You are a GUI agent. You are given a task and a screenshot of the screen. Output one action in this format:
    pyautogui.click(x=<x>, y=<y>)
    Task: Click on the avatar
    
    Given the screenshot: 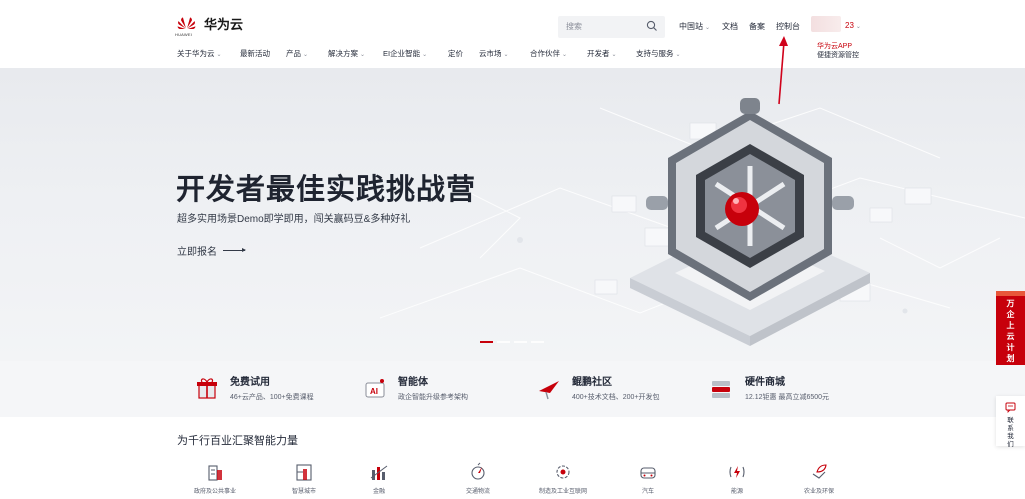 What is the action you would take?
    pyautogui.click(x=826, y=24)
    